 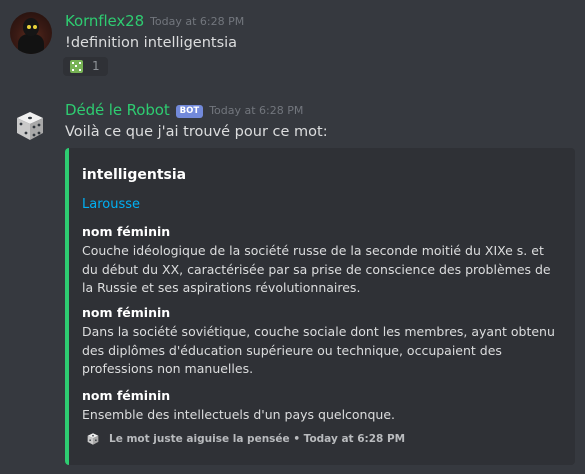 I want to click on bot-badge: BOT, so click(x=189, y=111).